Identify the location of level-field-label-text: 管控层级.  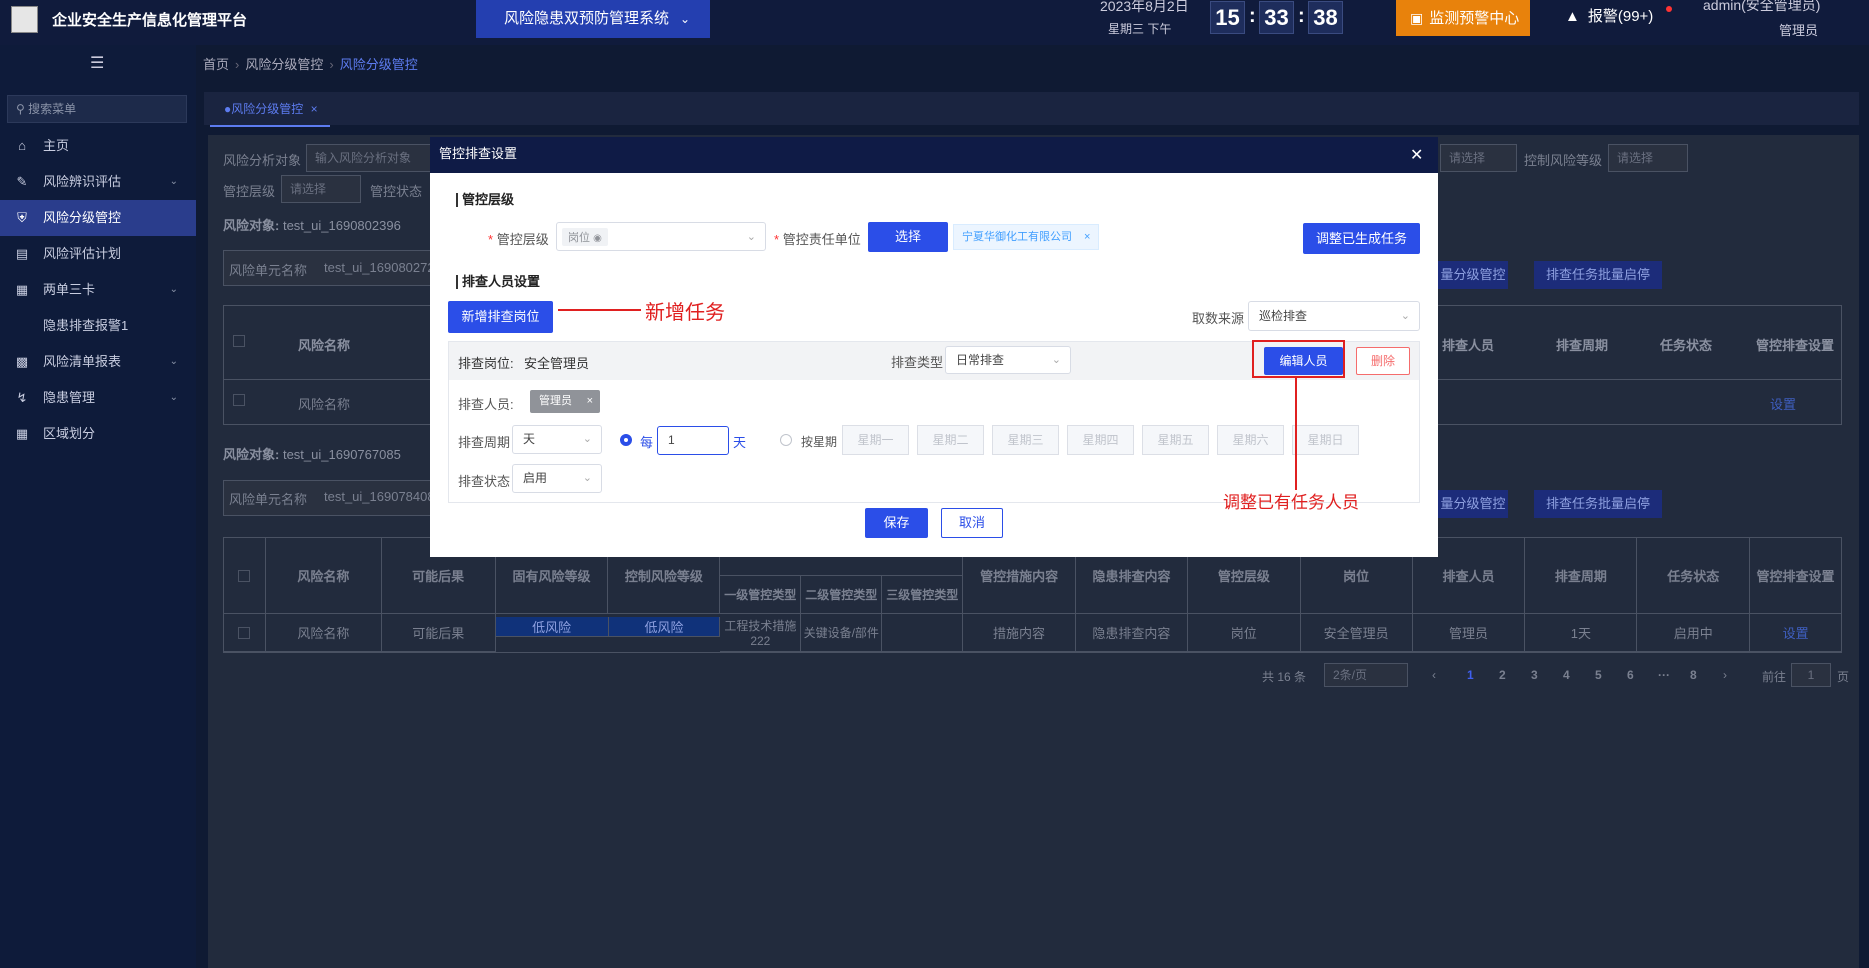
(522, 239).